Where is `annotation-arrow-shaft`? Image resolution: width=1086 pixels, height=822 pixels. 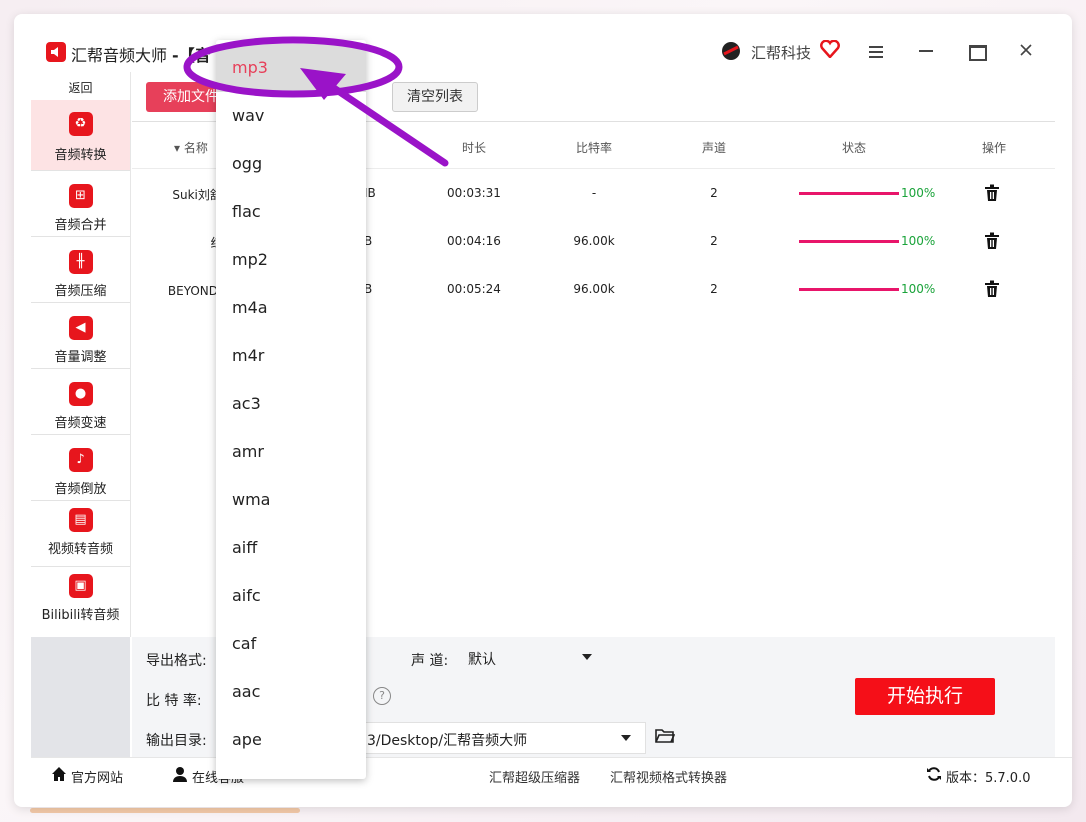
annotation-arrow-shaft is located at coordinates (383, 121).